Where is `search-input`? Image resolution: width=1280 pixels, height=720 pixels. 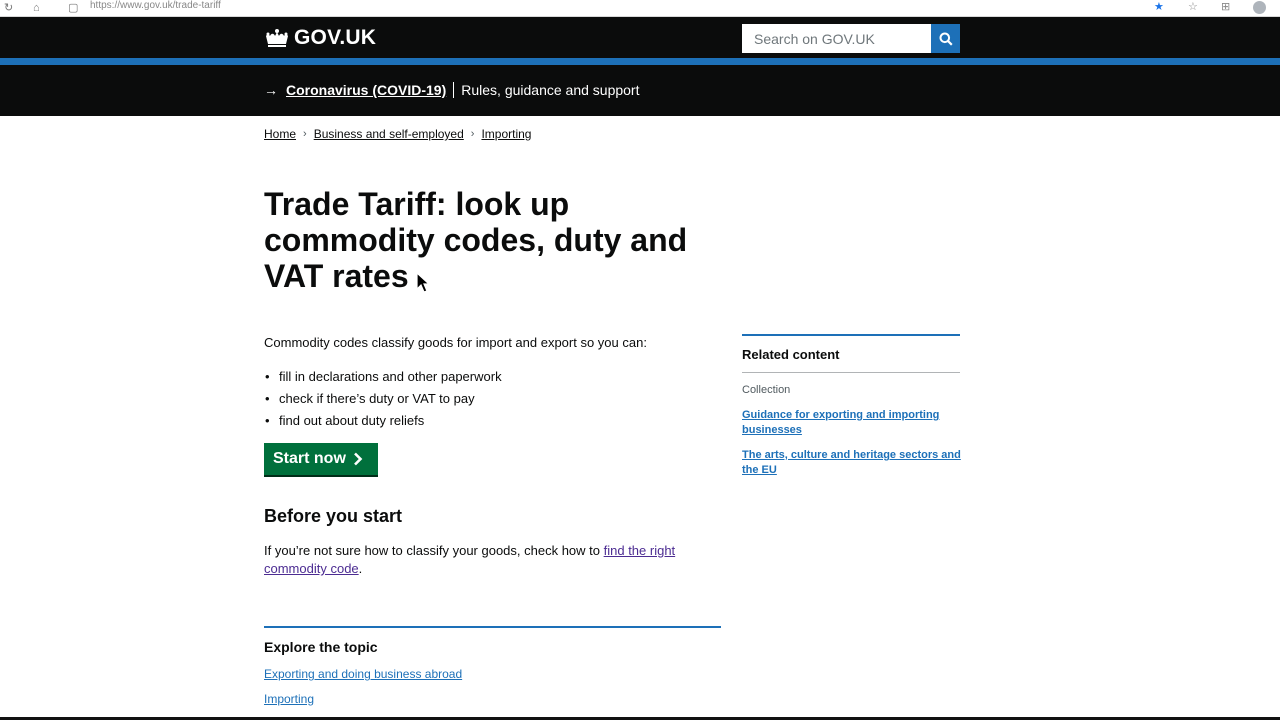 search-input is located at coordinates (837, 38).